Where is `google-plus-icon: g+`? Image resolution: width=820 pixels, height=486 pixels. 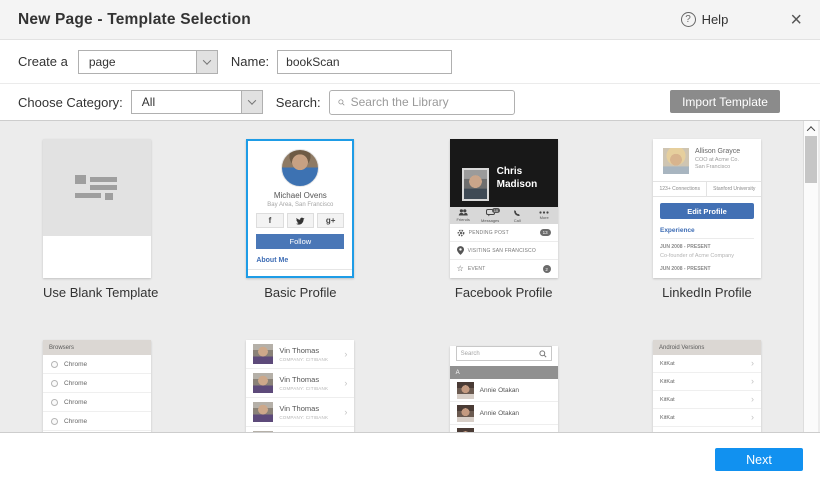 google-plus-icon: g+ is located at coordinates (330, 220).